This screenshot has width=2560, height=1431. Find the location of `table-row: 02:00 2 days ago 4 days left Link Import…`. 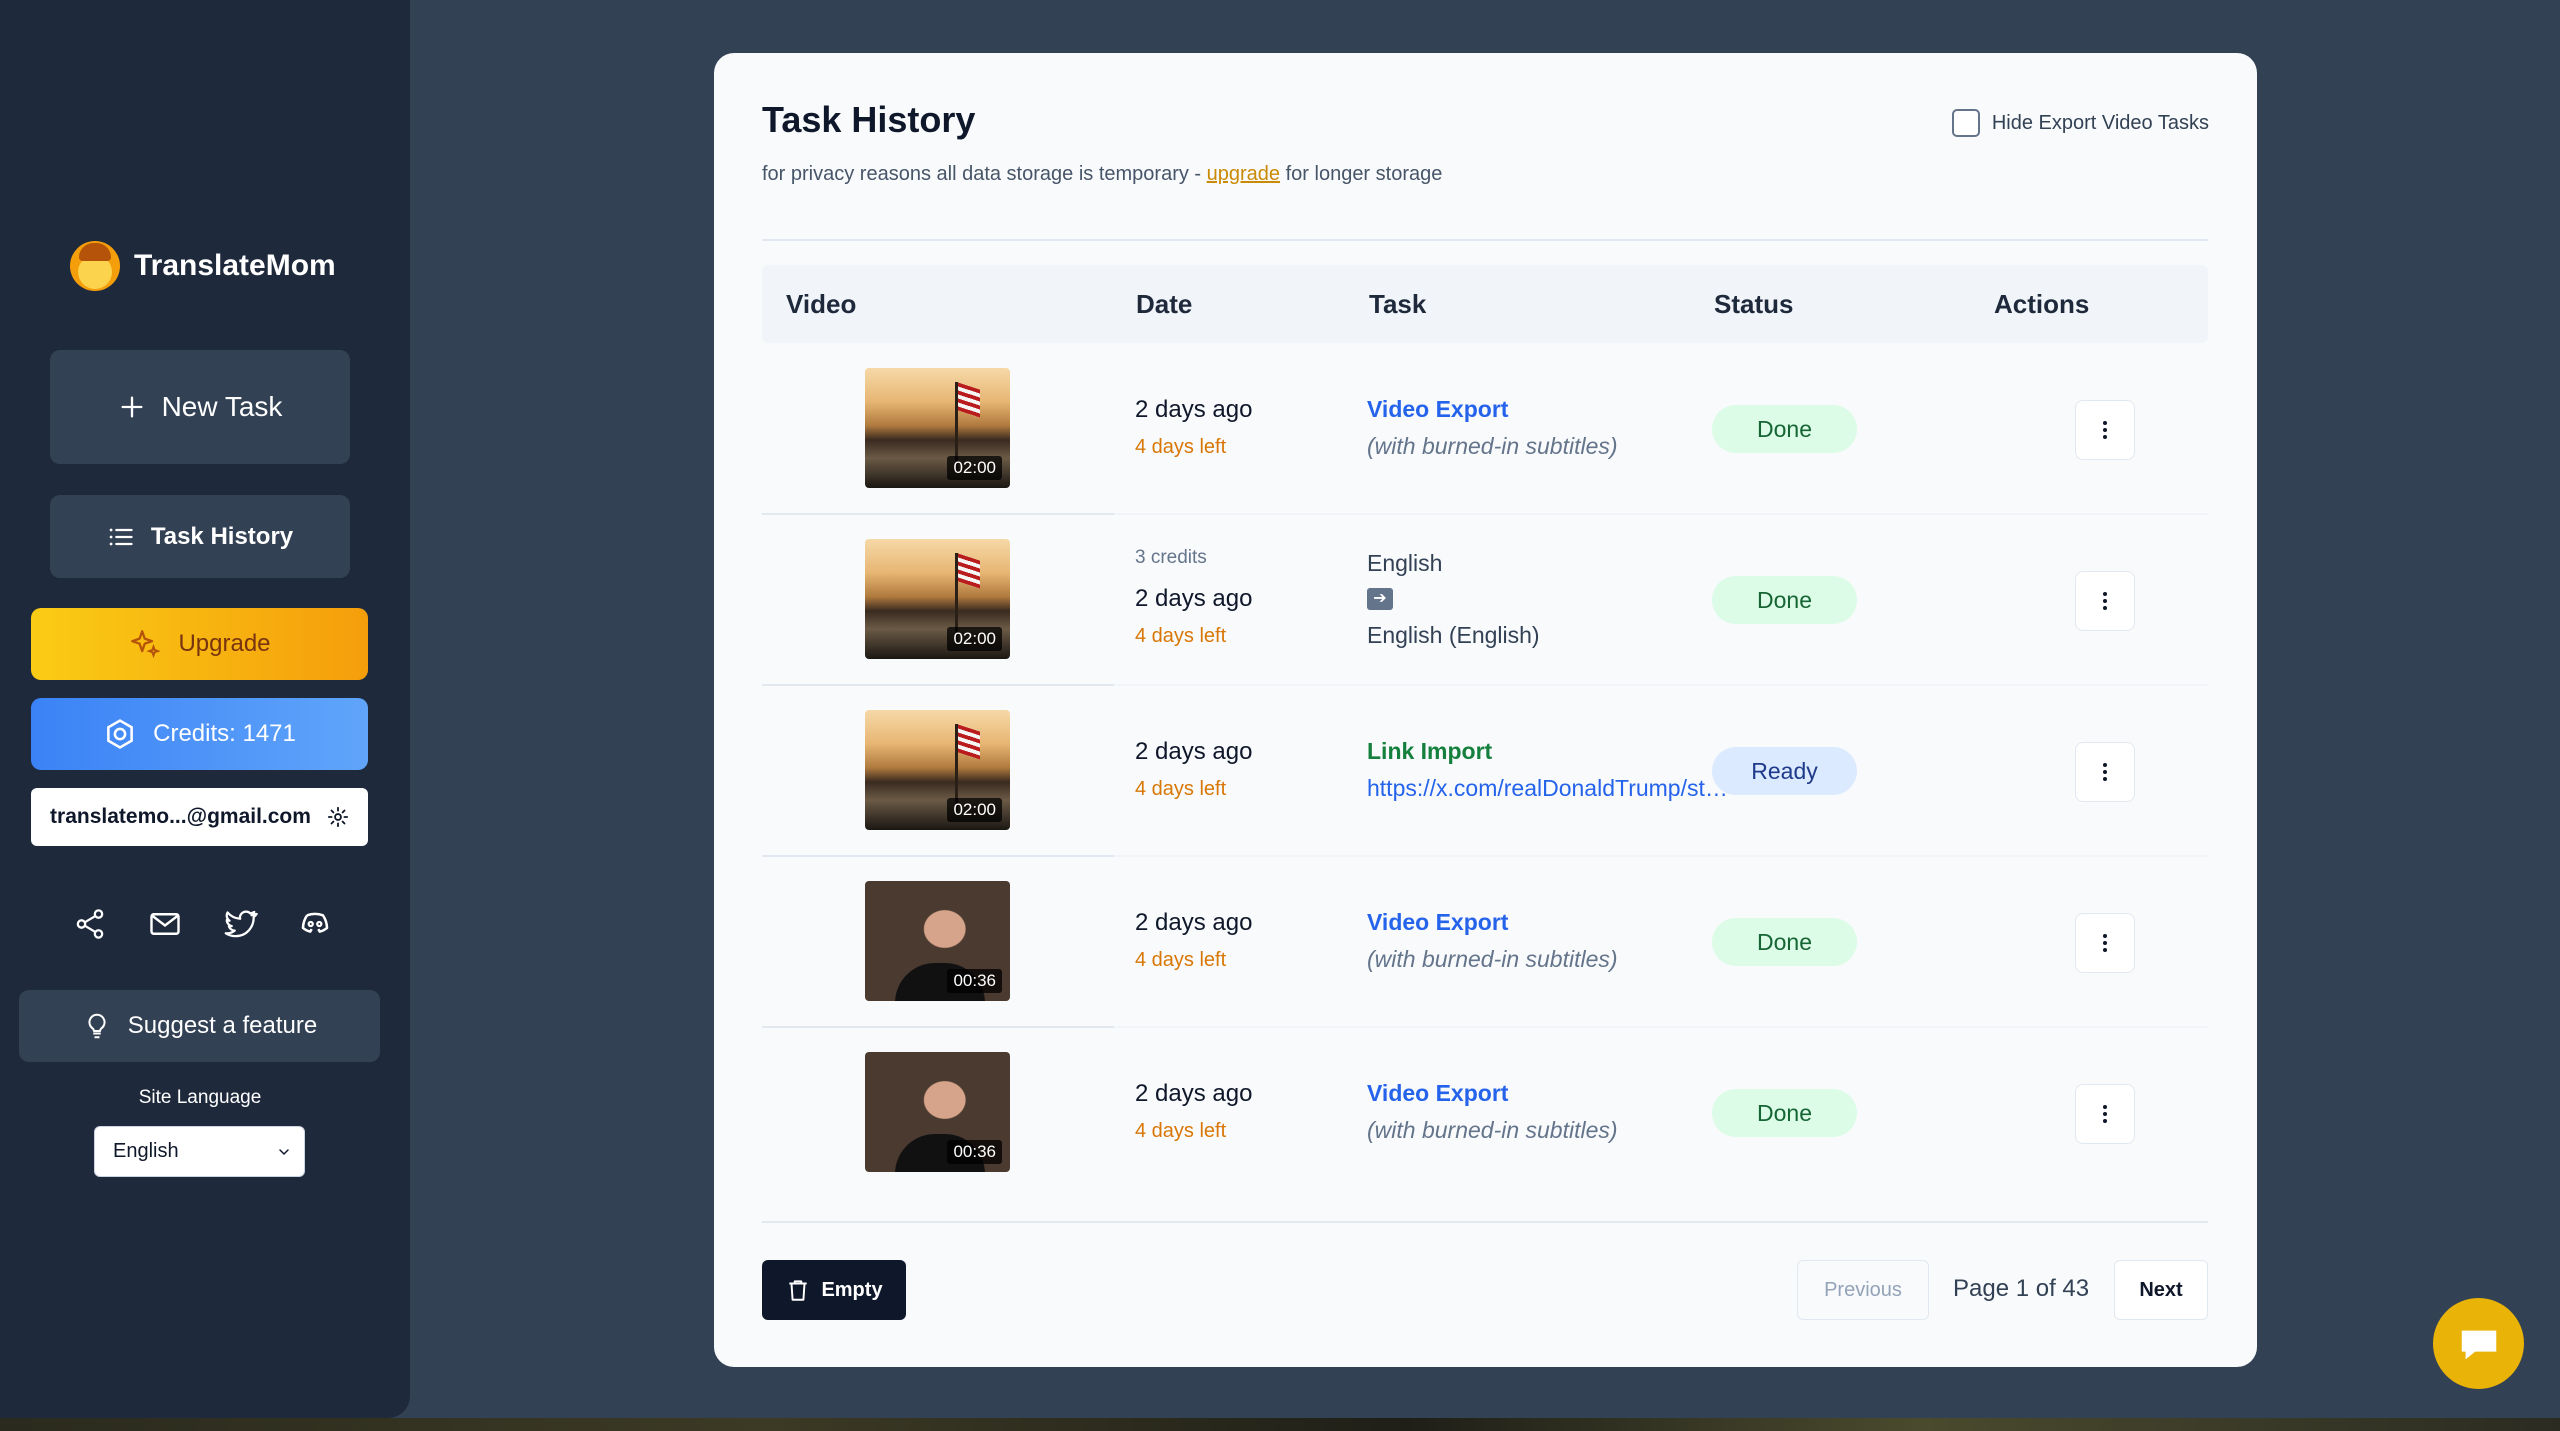

table-row: 02:00 2 days ago 4 days left Link Import… is located at coordinates (1485, 771).